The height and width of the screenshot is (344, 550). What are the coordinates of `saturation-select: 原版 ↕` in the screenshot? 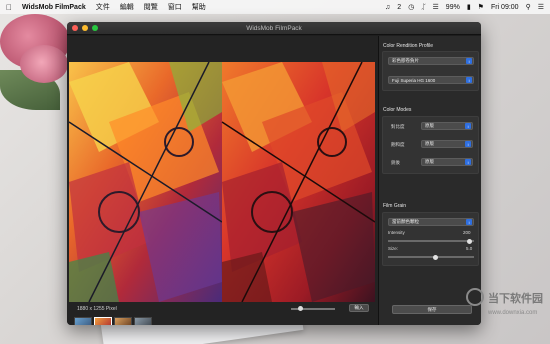 It's located at (447, 144).